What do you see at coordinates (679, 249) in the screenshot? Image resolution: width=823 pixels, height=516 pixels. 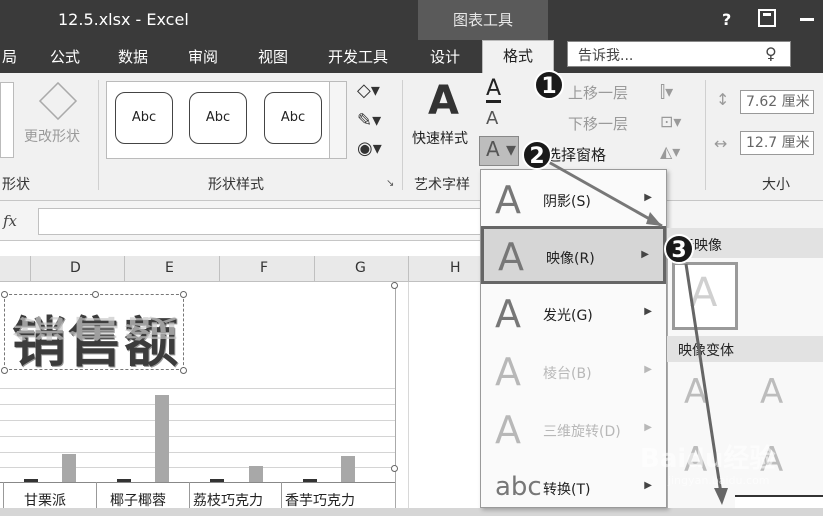 I see `callout-3: 3` at bounding box center [679, 249].